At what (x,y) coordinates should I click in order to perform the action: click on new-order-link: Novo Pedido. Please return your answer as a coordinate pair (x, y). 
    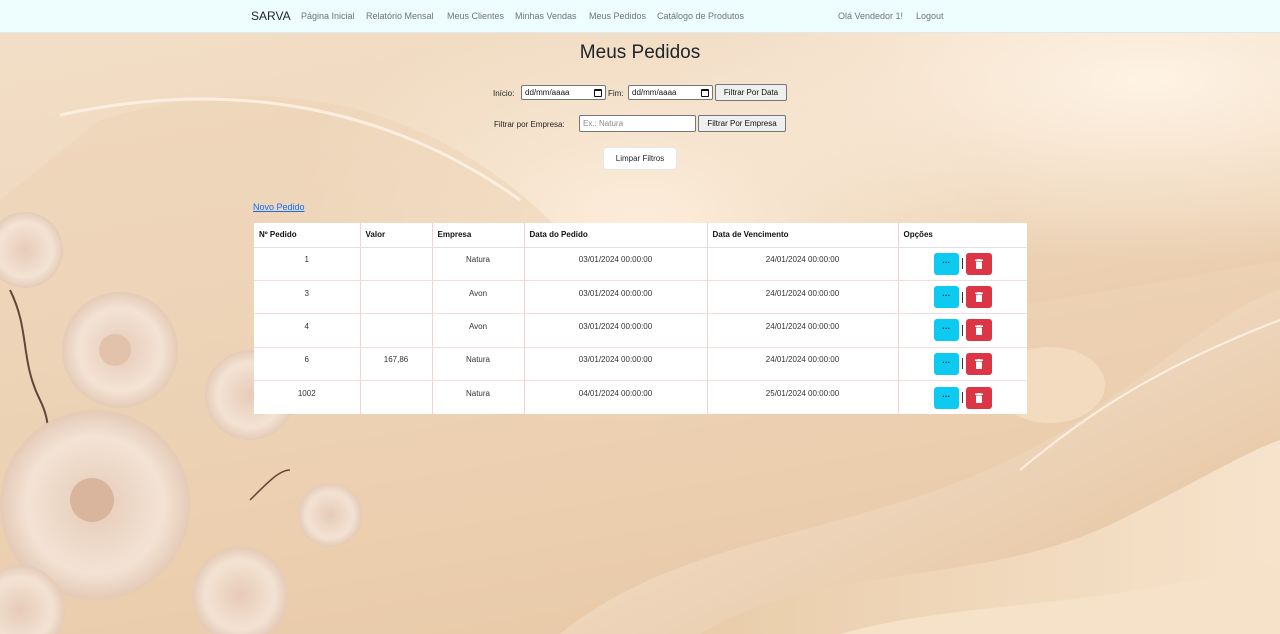
    Looking at the image, I should click on (279, 207).